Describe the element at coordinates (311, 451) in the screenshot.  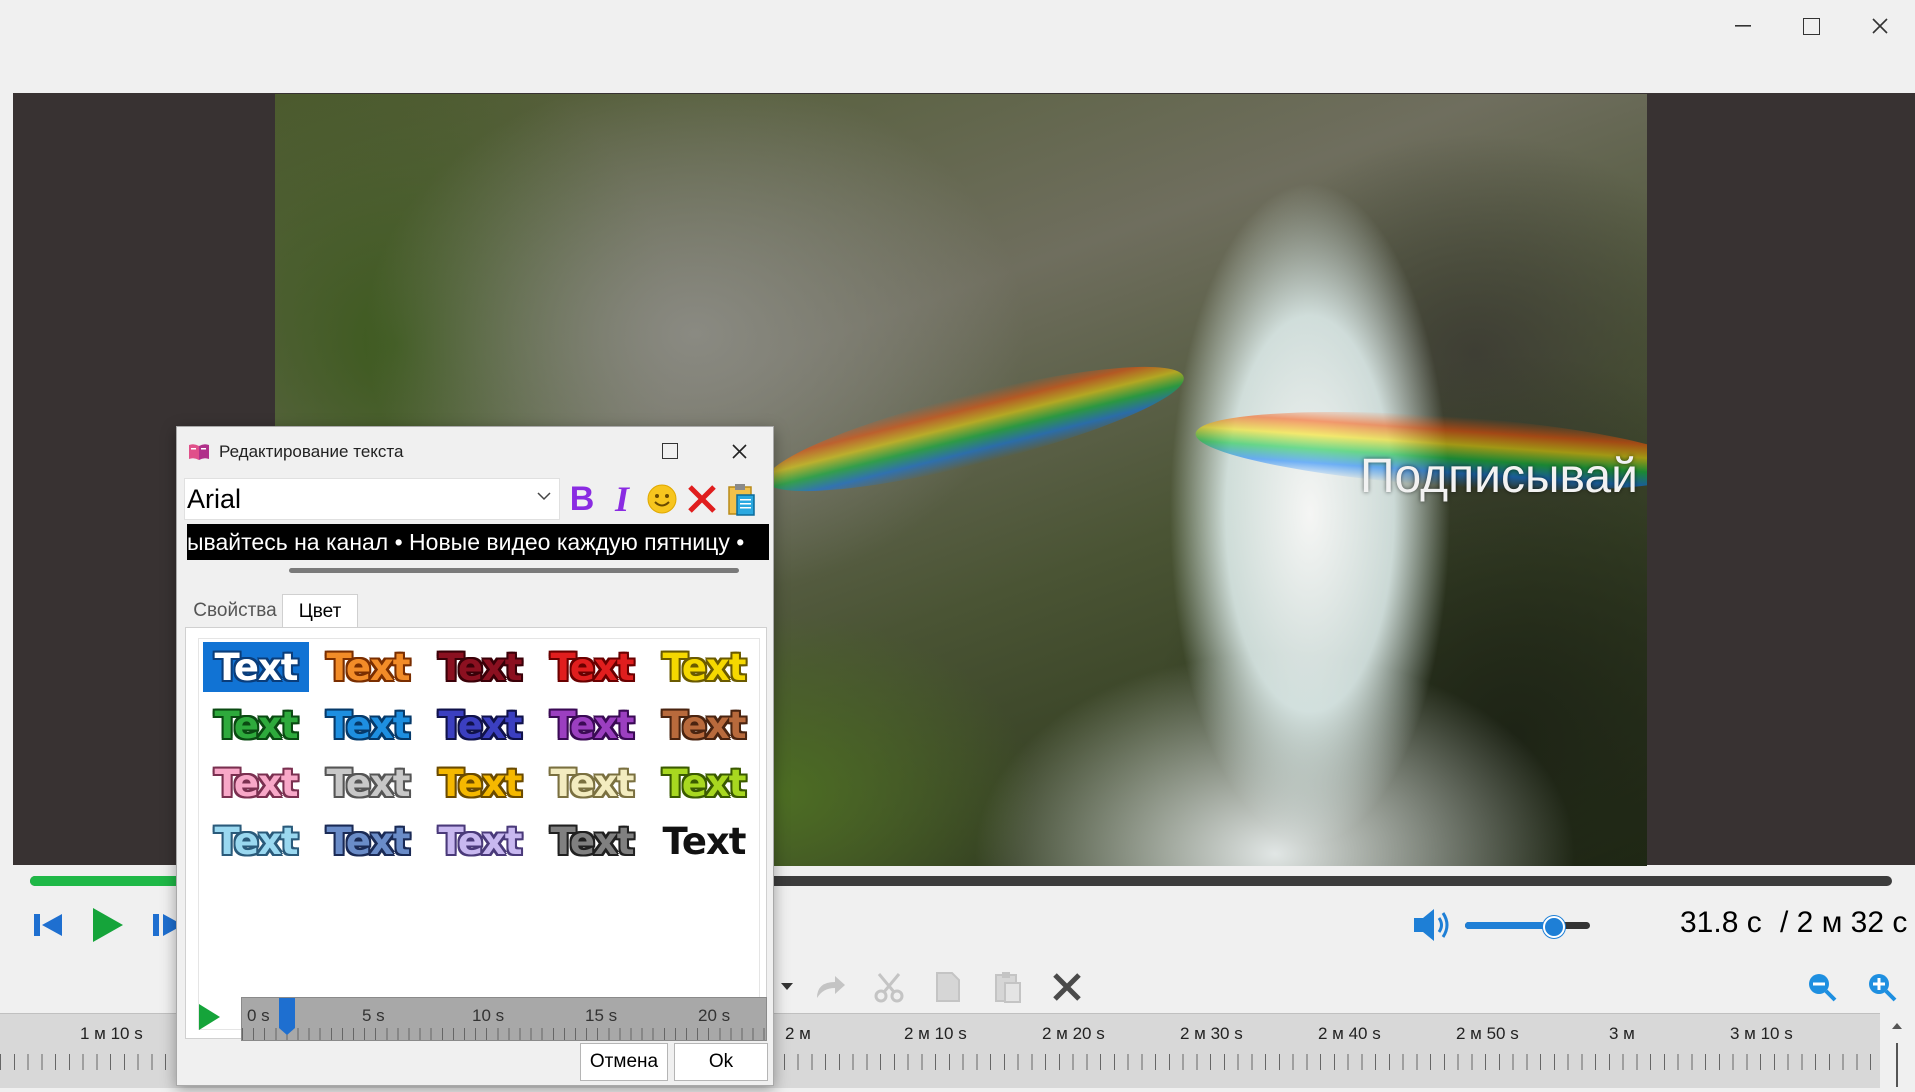
I see `dialog-title: Редактирование текста` at that location.